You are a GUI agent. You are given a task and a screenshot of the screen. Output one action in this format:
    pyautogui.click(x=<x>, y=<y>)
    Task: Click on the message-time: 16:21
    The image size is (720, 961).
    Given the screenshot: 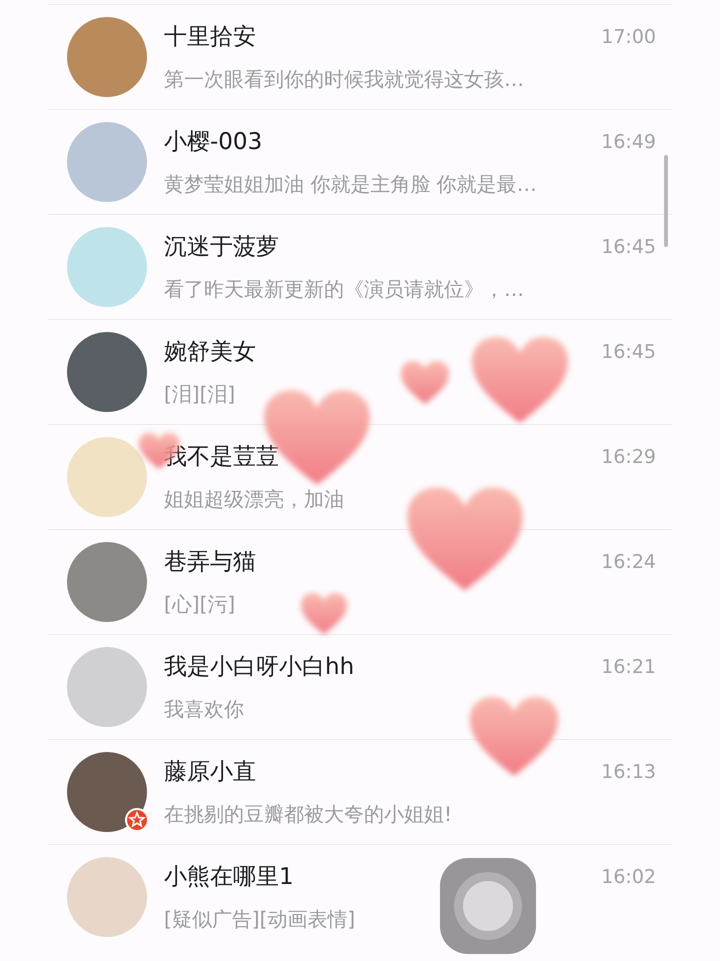 What is the action you would take?
    pyautogui.click(x=628, y=667)
    